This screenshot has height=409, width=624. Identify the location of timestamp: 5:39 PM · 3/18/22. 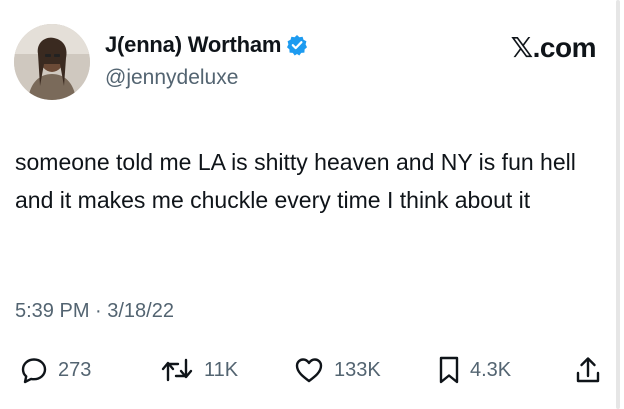
(94, 311).